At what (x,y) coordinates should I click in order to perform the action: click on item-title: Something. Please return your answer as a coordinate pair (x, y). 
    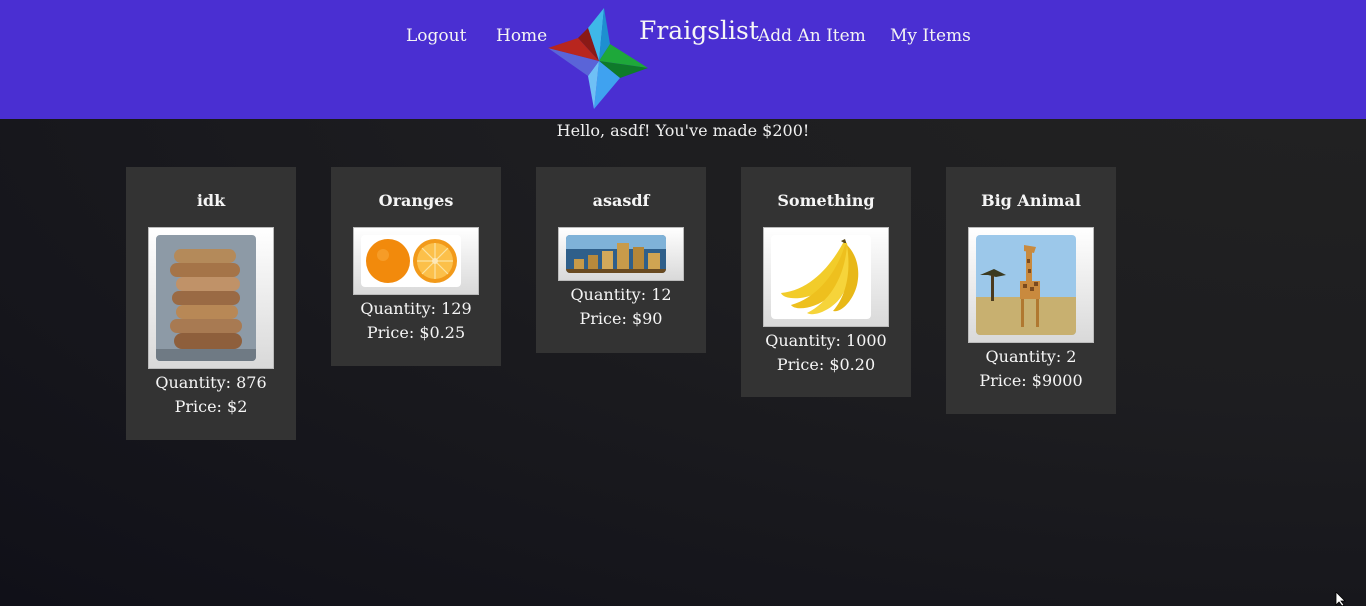
    Looking at the image, I should click on (826, 200).